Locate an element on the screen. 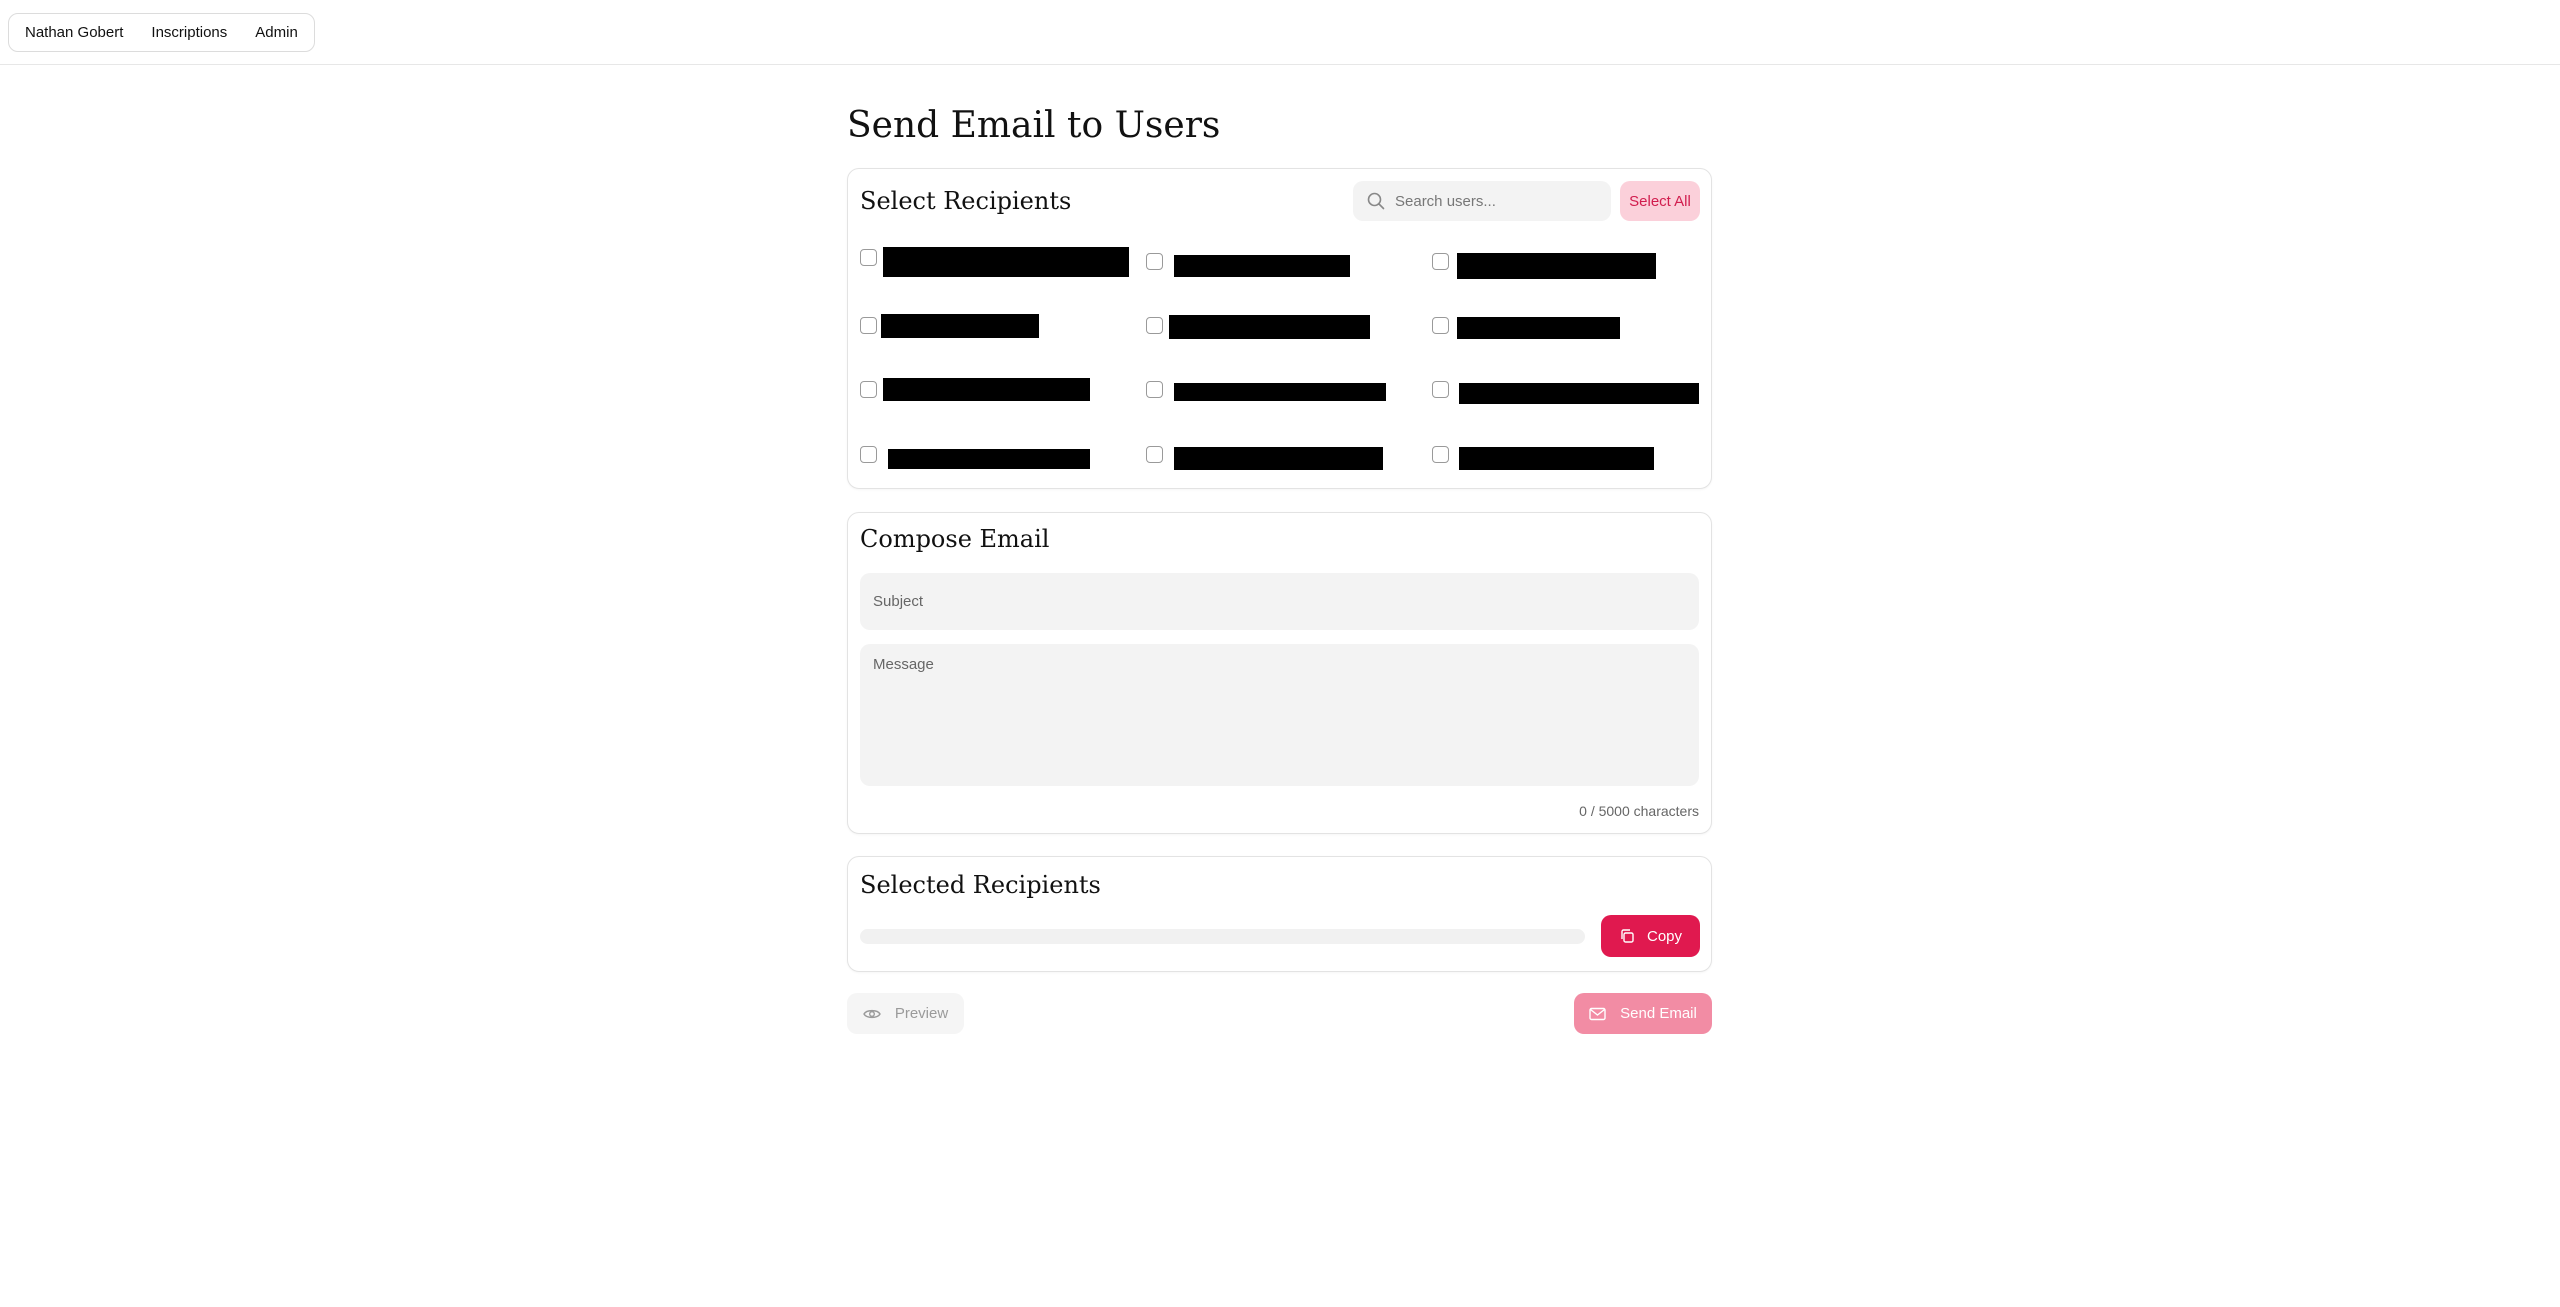 This screenshot has height=1307, width=2560. nav-item-user: Nathan Gobert is located at coordinates (74, 32).